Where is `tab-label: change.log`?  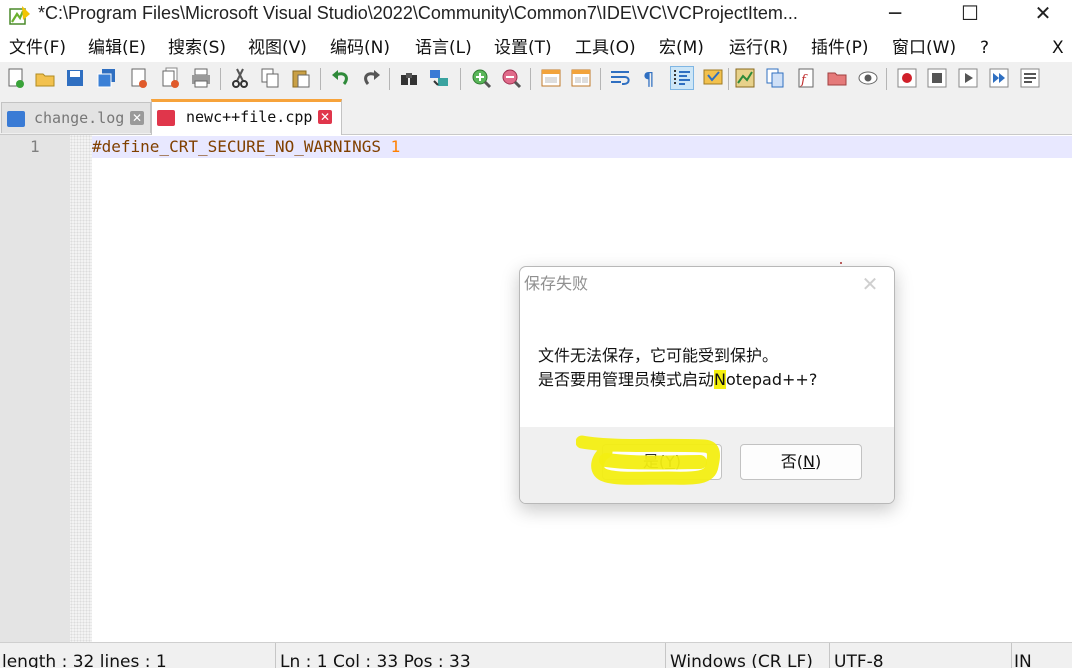 tab-label: change.log is located at coordinates (79, 118).